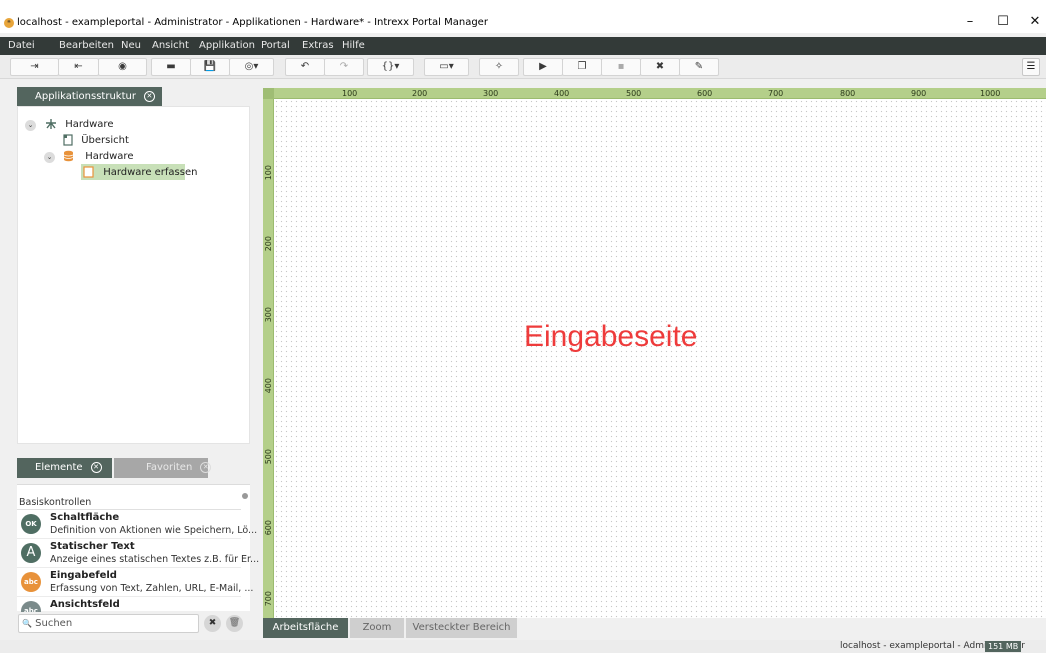 The image size is (1046, 653). I want to click on tab-elemente: Elemente ✕, so click(64, 468).